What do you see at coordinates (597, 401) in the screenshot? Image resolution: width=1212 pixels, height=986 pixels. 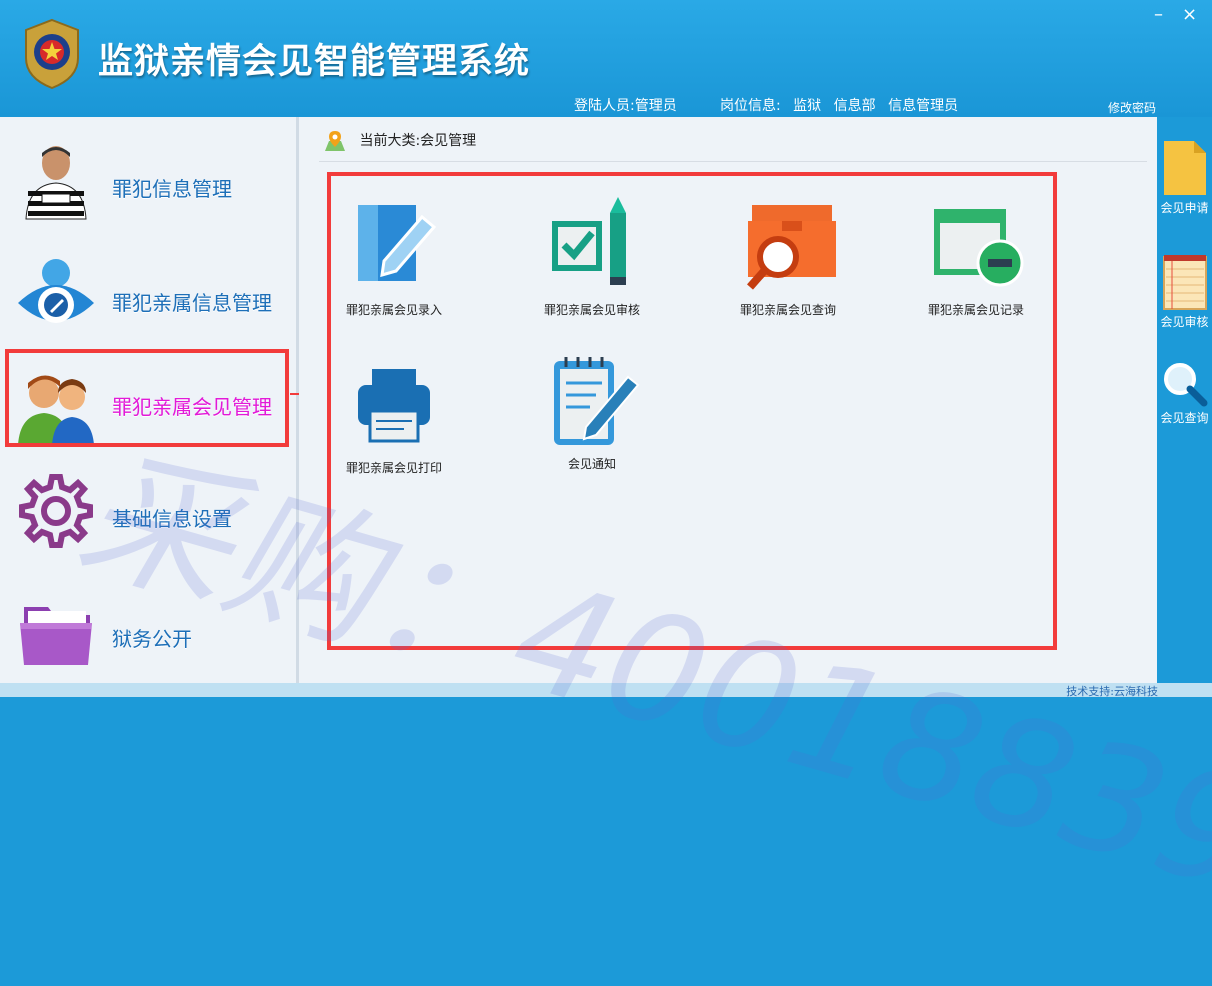 I see `notepad-pen-icon` at bounding box center [597, 401].